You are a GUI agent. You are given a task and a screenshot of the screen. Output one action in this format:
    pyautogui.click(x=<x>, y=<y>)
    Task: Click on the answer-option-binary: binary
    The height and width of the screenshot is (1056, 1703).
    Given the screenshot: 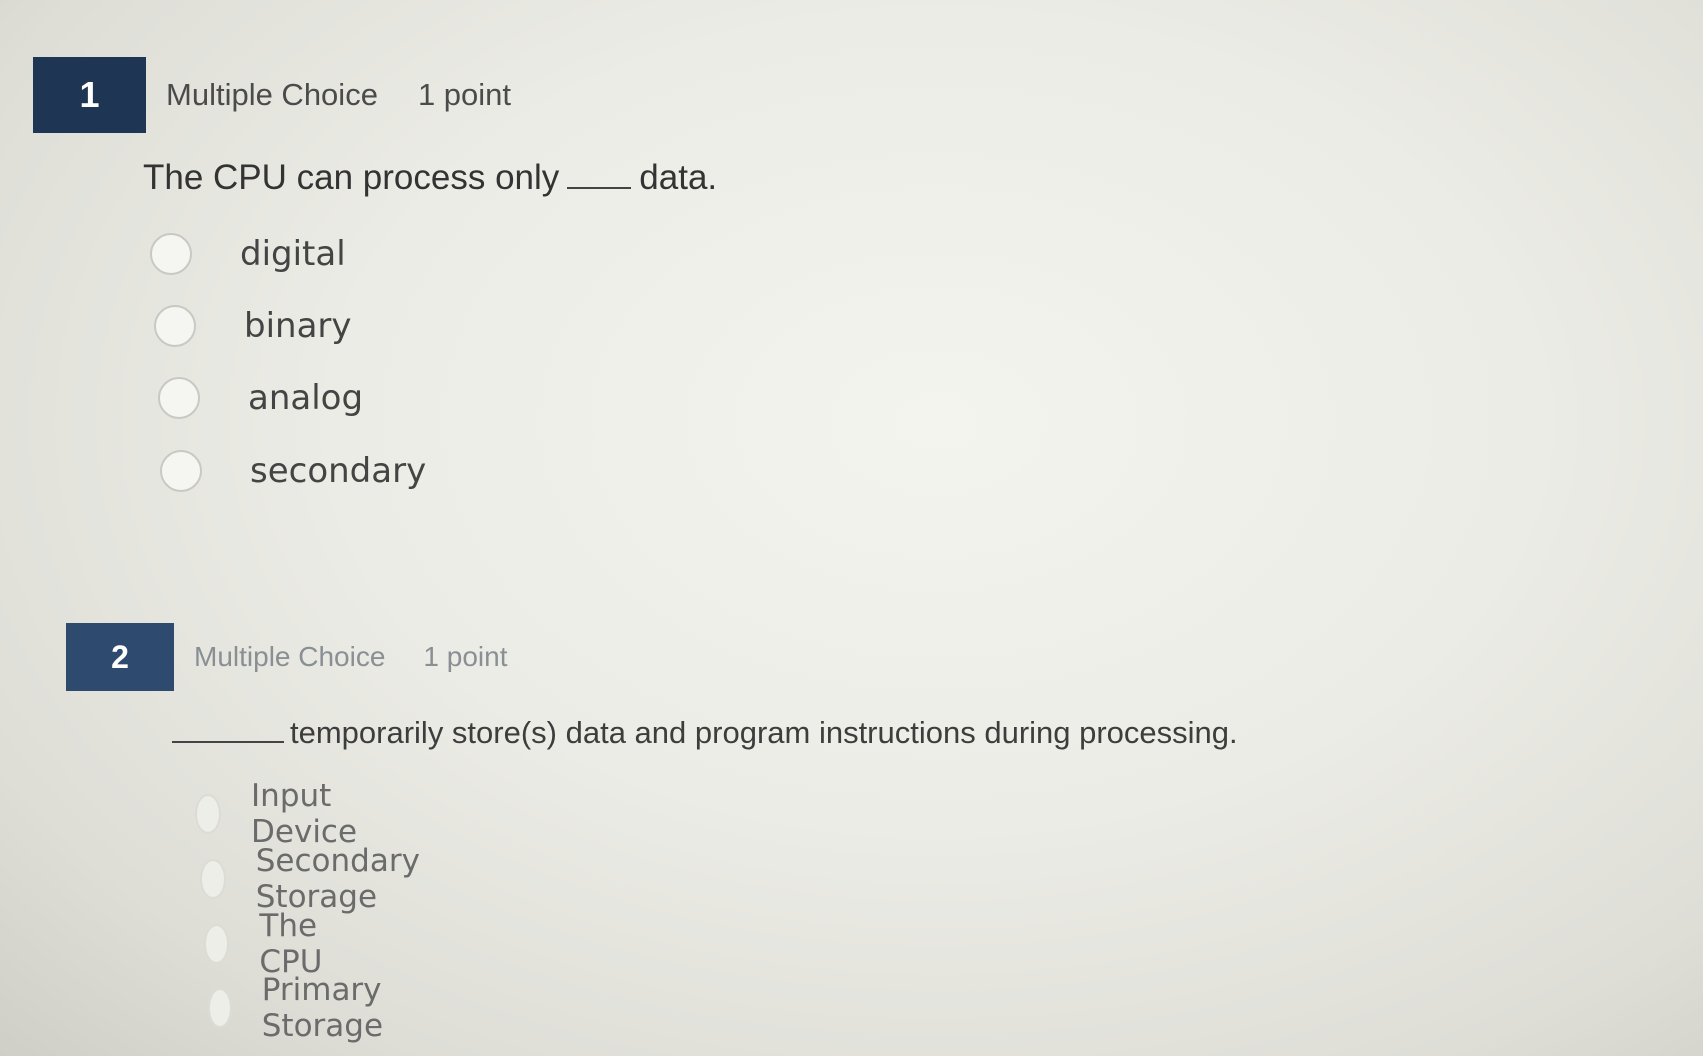 What is the action you would take?
    pyautogui.click(x=253, y=326)
    